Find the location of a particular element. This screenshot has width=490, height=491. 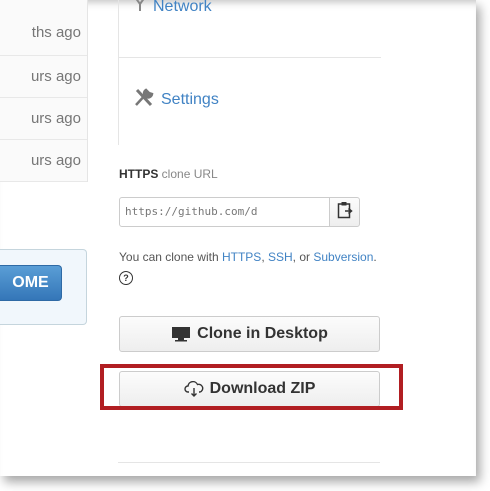

clone-url-caption: clone URL is located at coordinates (188, 174).